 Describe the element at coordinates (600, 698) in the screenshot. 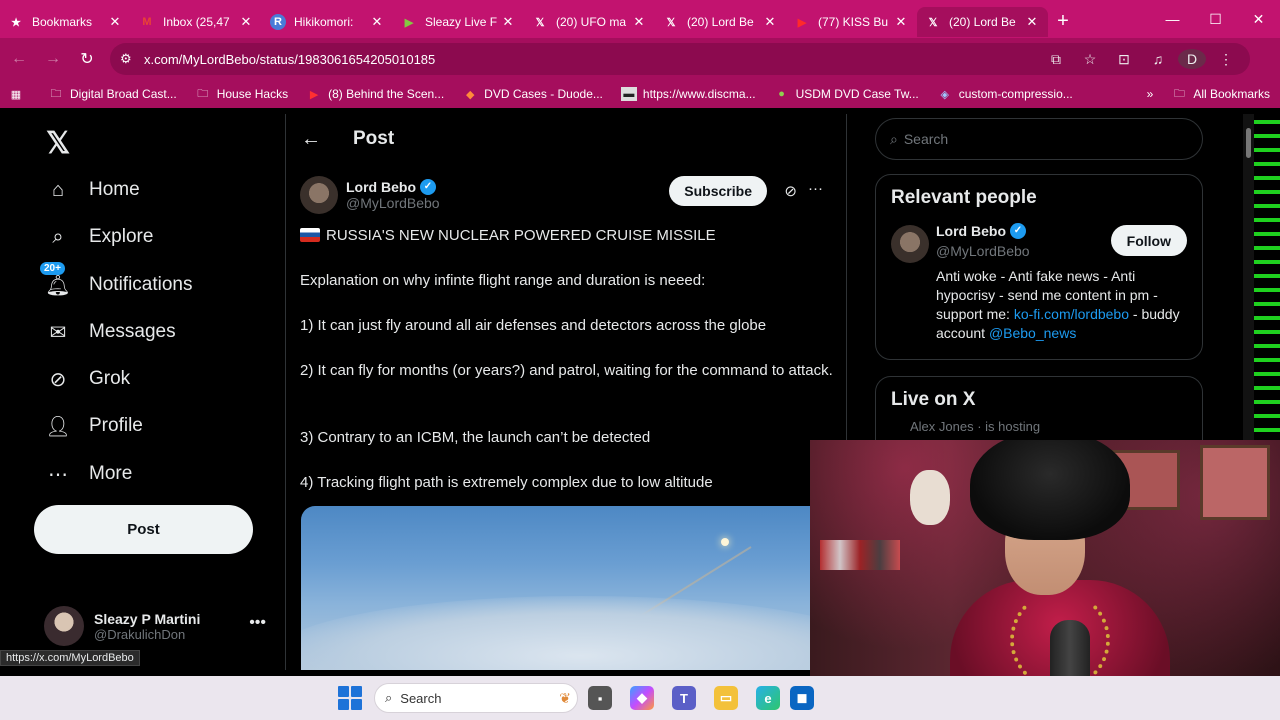

I see `task-view-icon: ▪` at that location.